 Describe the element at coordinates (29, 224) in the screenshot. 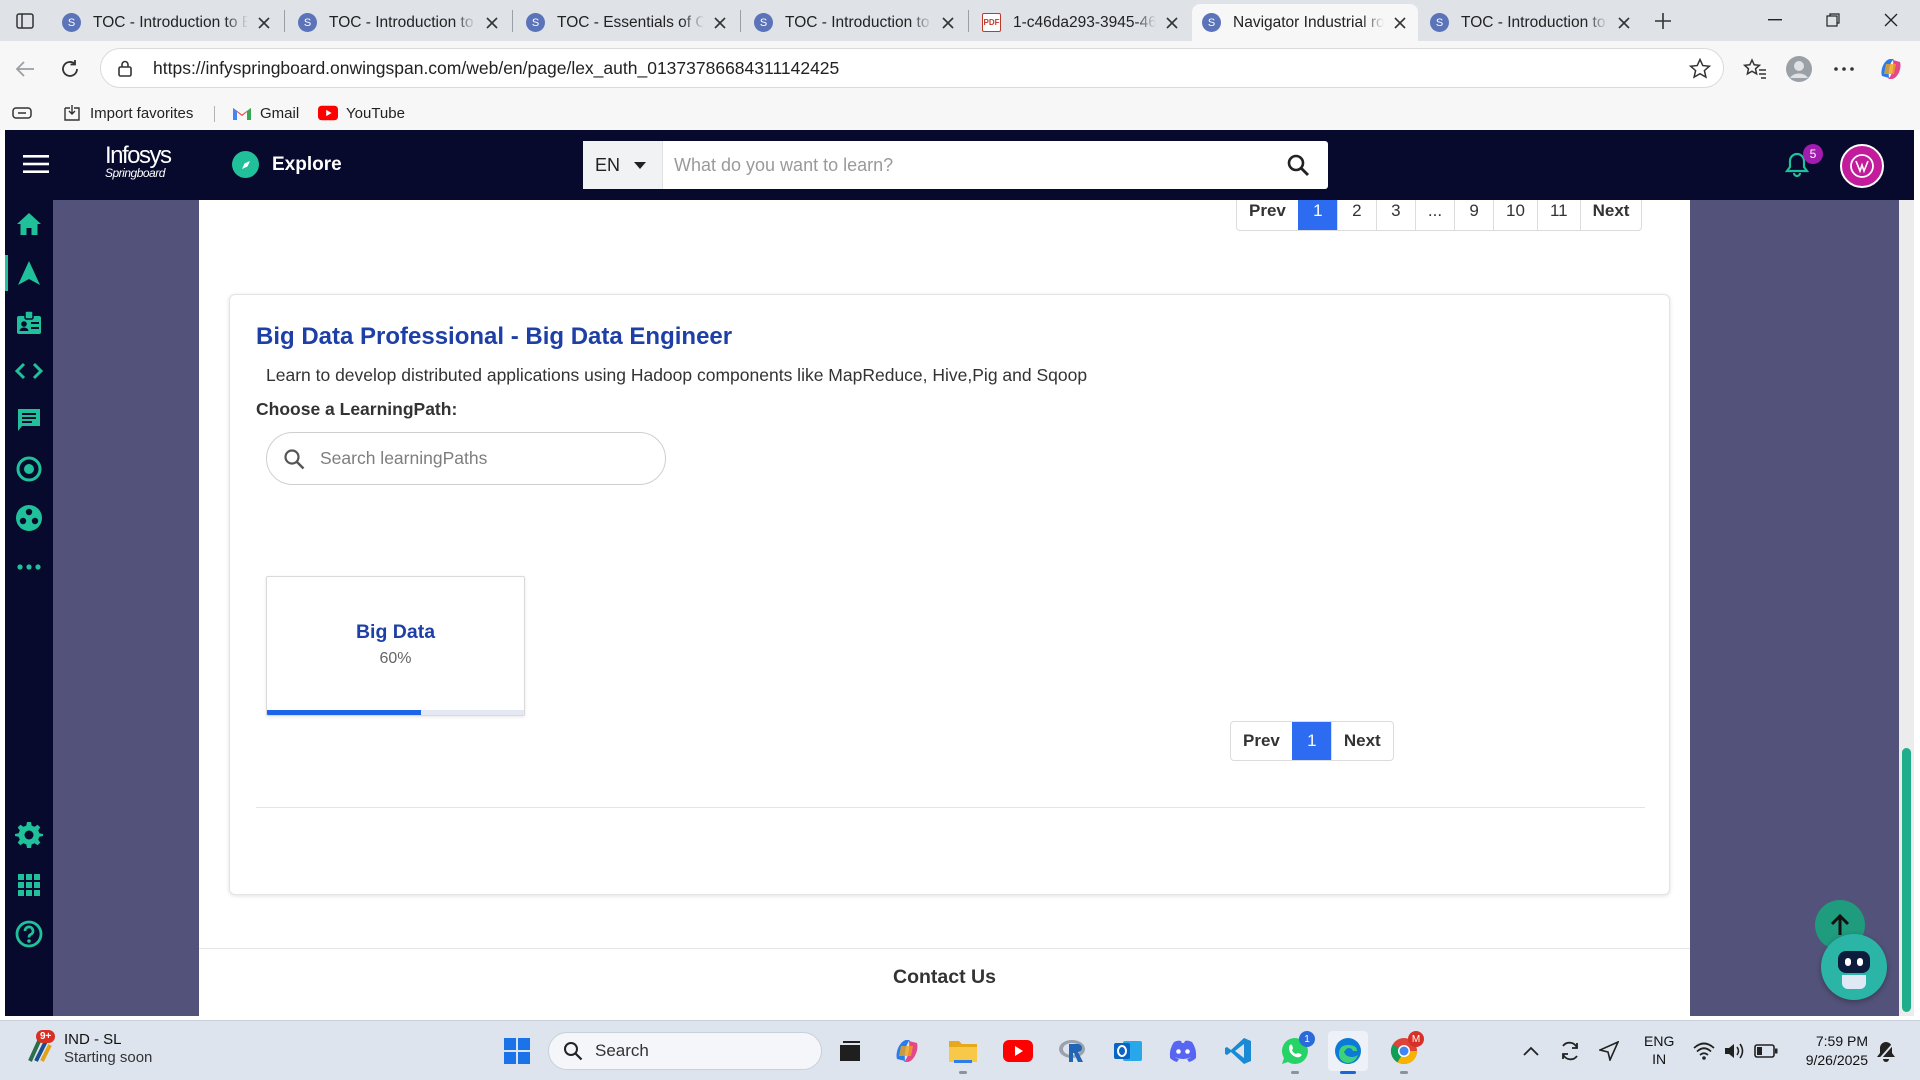

I see `home-nav-item` at that location.